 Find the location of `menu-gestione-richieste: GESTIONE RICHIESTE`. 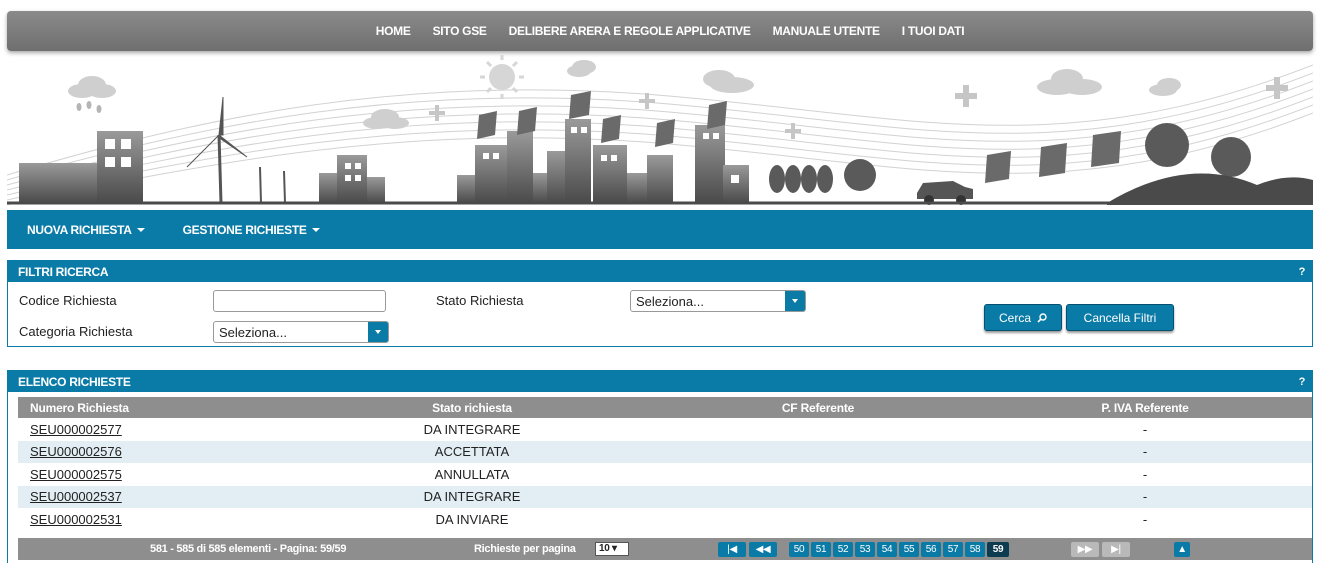

menu-gestione-richieste: GESTIONE RICHIESTE is located at coordinates (251, 230).